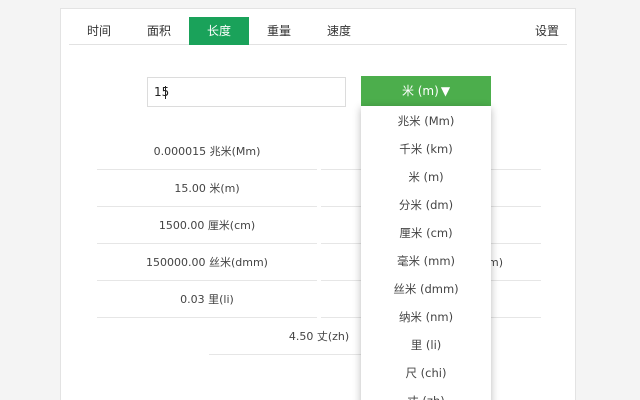 This screenshot has width=640, height=400. What do you see at coordinates (426, 373) in the screenshot?
I see `unit-option-chi: 尺 (chi)` at bounding box center [426, 373].